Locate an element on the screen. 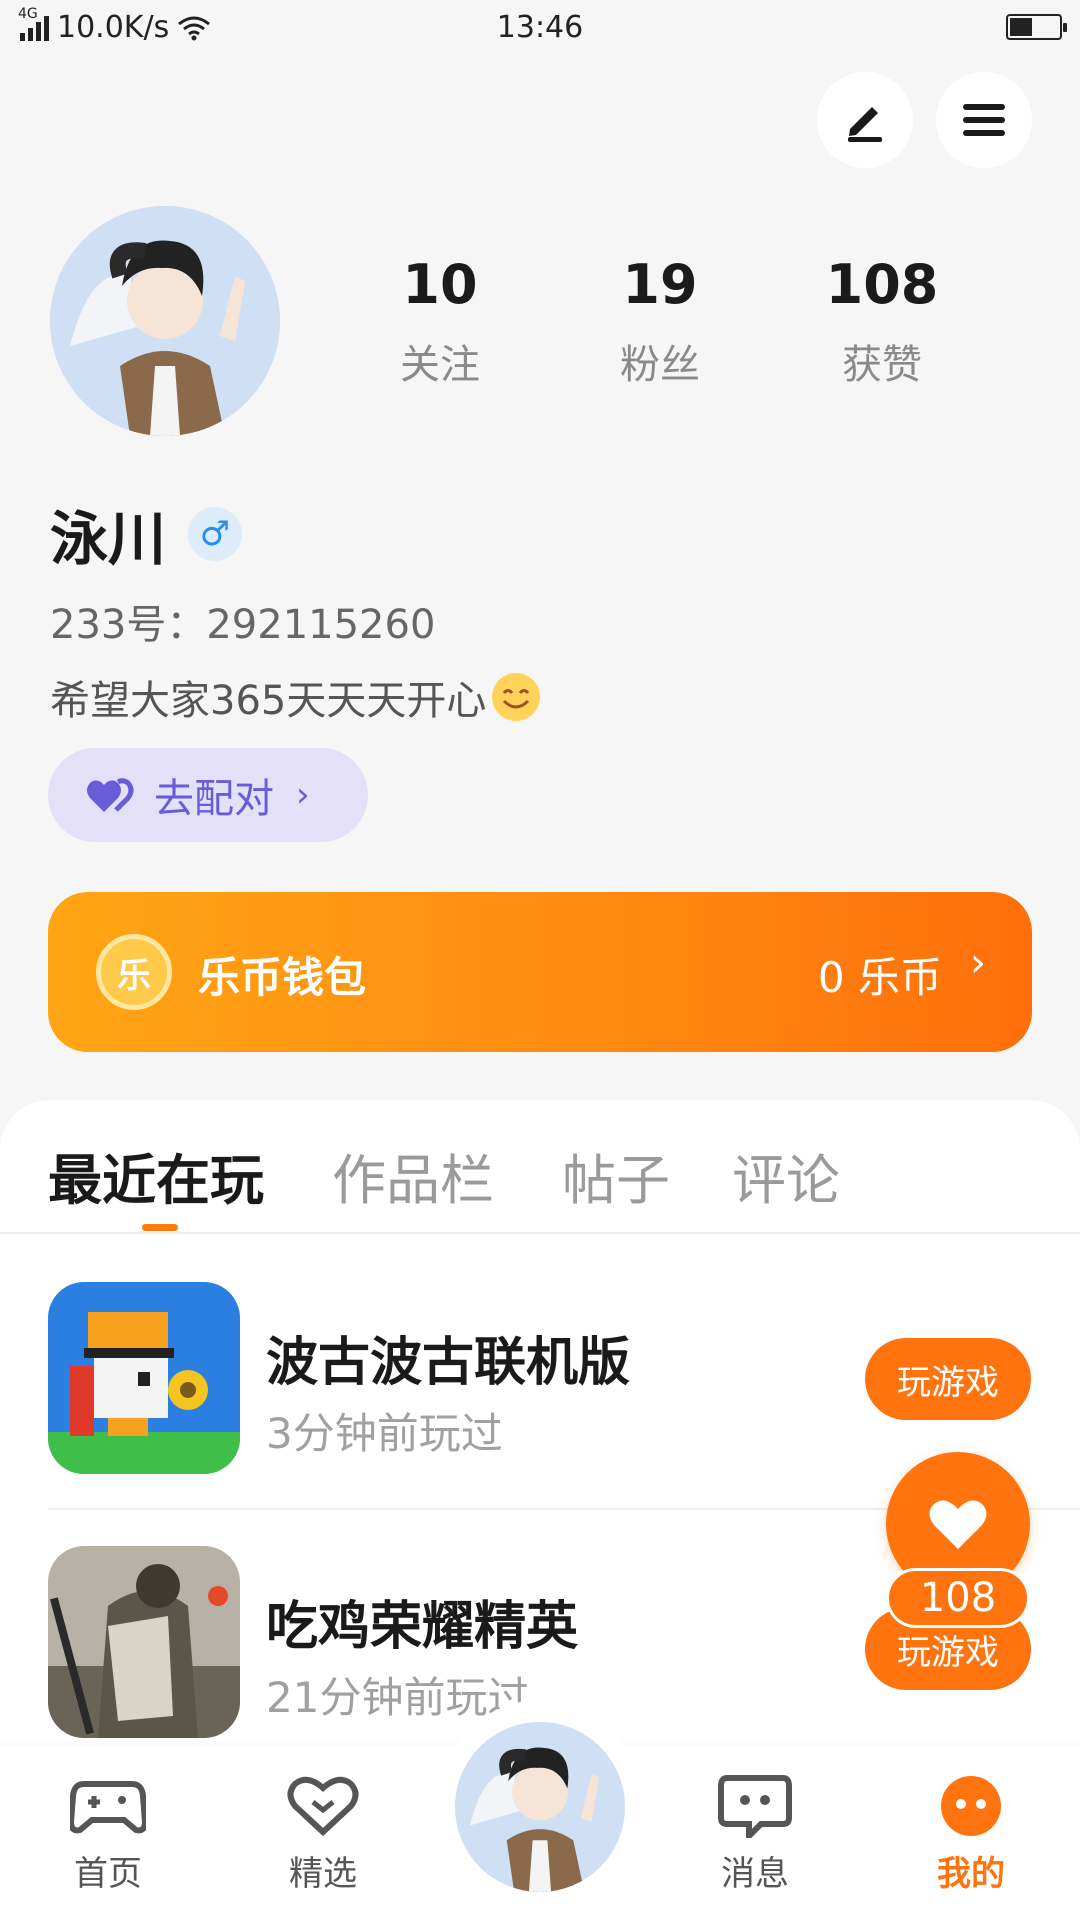  tab-divider is located at coordinates (540, 1233).